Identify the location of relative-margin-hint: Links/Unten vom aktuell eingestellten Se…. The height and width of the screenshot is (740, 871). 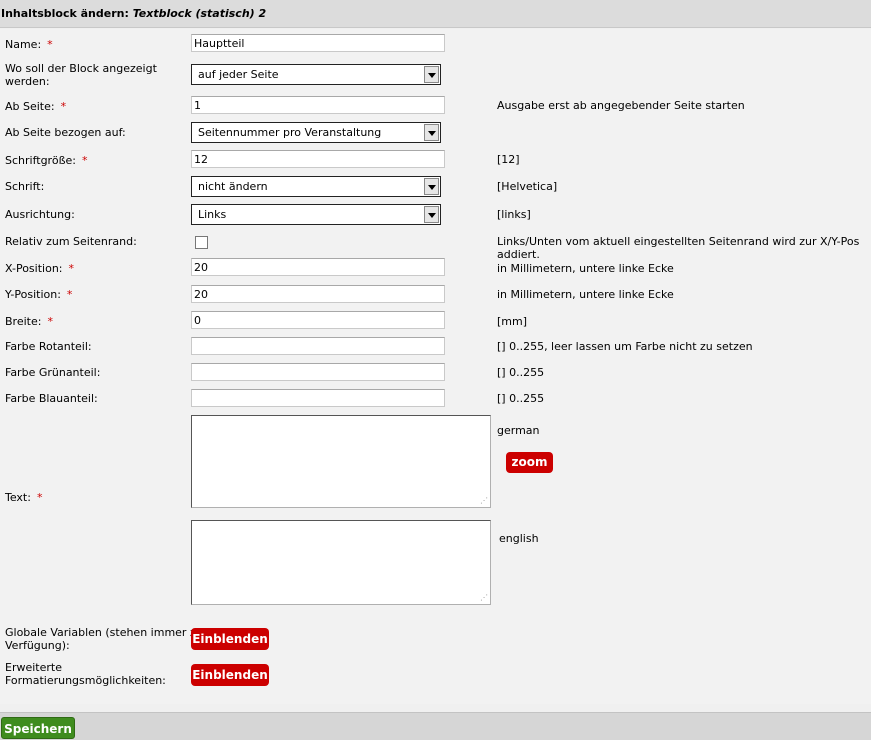
(678, 248).